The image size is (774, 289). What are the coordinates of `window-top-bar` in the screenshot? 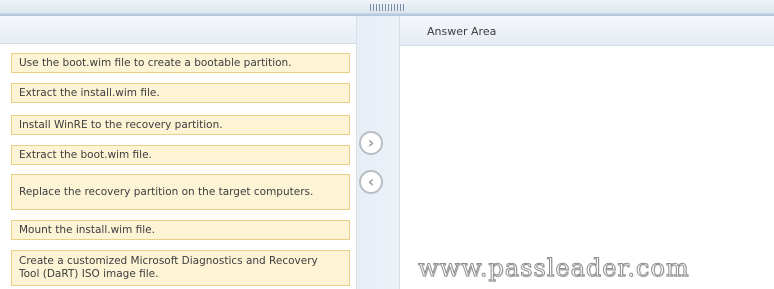 It's located at (387, 8).